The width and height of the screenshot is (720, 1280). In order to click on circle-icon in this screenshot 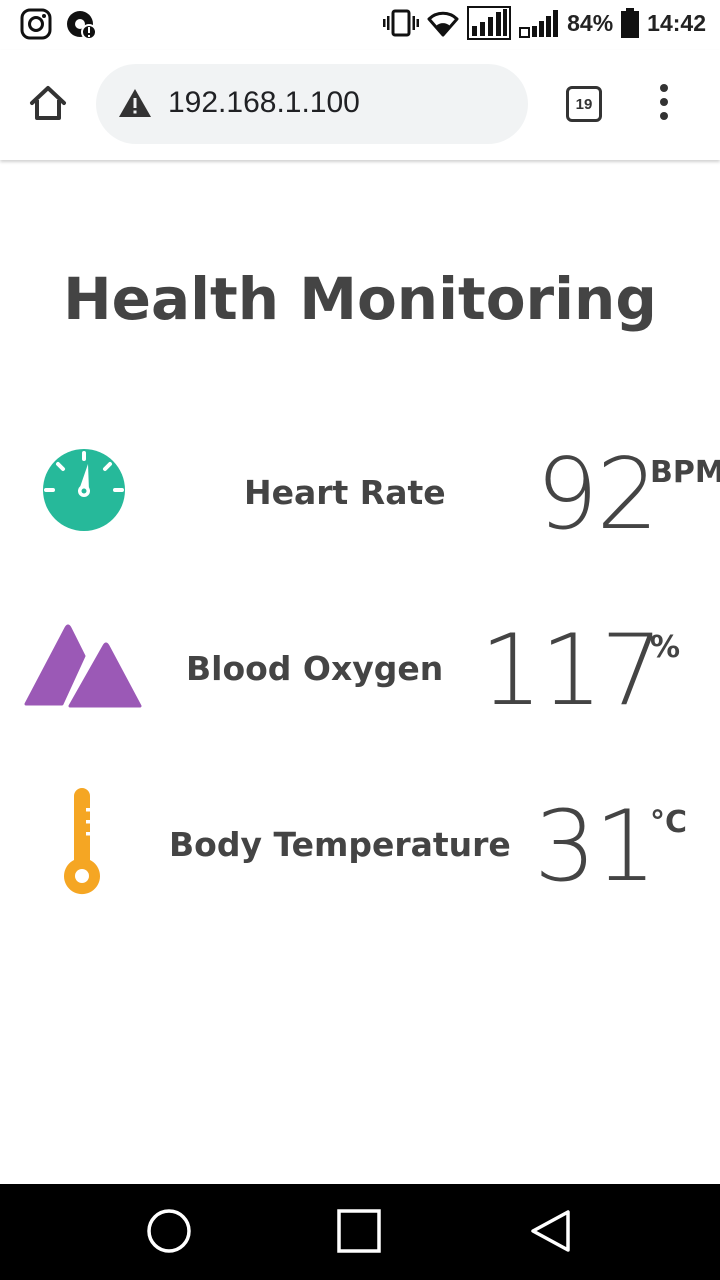, I will do `click(169, 1231)`.